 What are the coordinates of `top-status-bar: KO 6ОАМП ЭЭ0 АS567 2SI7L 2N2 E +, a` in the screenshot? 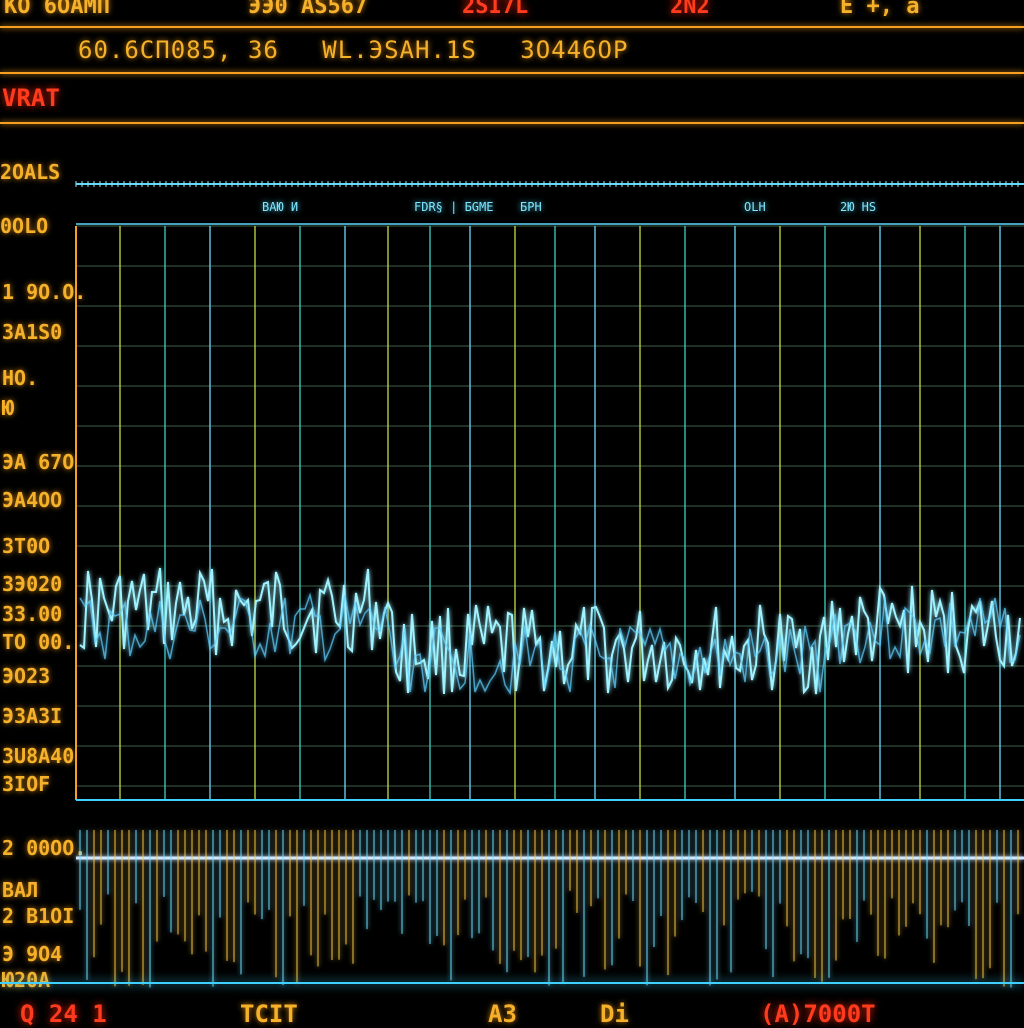 It's located at (512, 11).